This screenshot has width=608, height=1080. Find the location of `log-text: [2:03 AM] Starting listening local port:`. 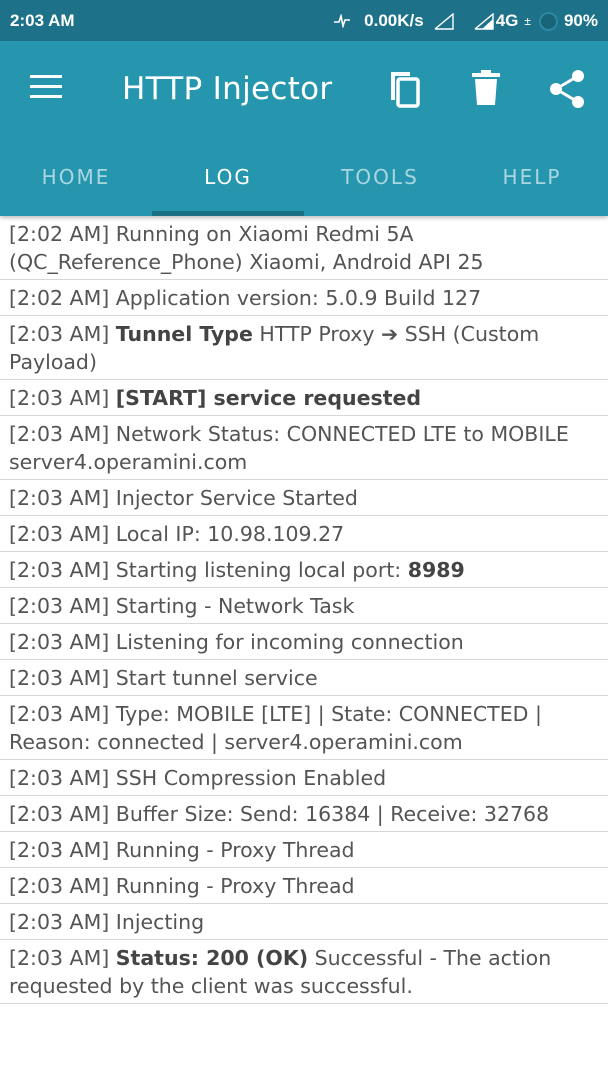

log-text: [2:03 AM] Starting listening local port: is located at coordinates (208, 570).